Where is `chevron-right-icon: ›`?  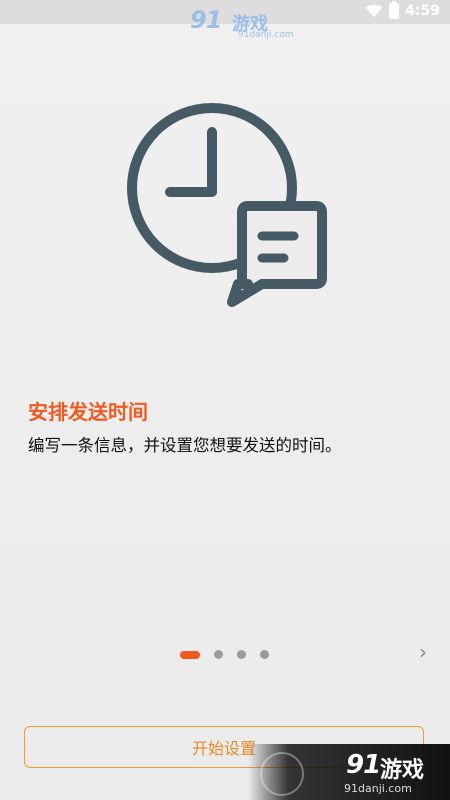 chevron-right-icon: › is located at coordinates (423, 652).